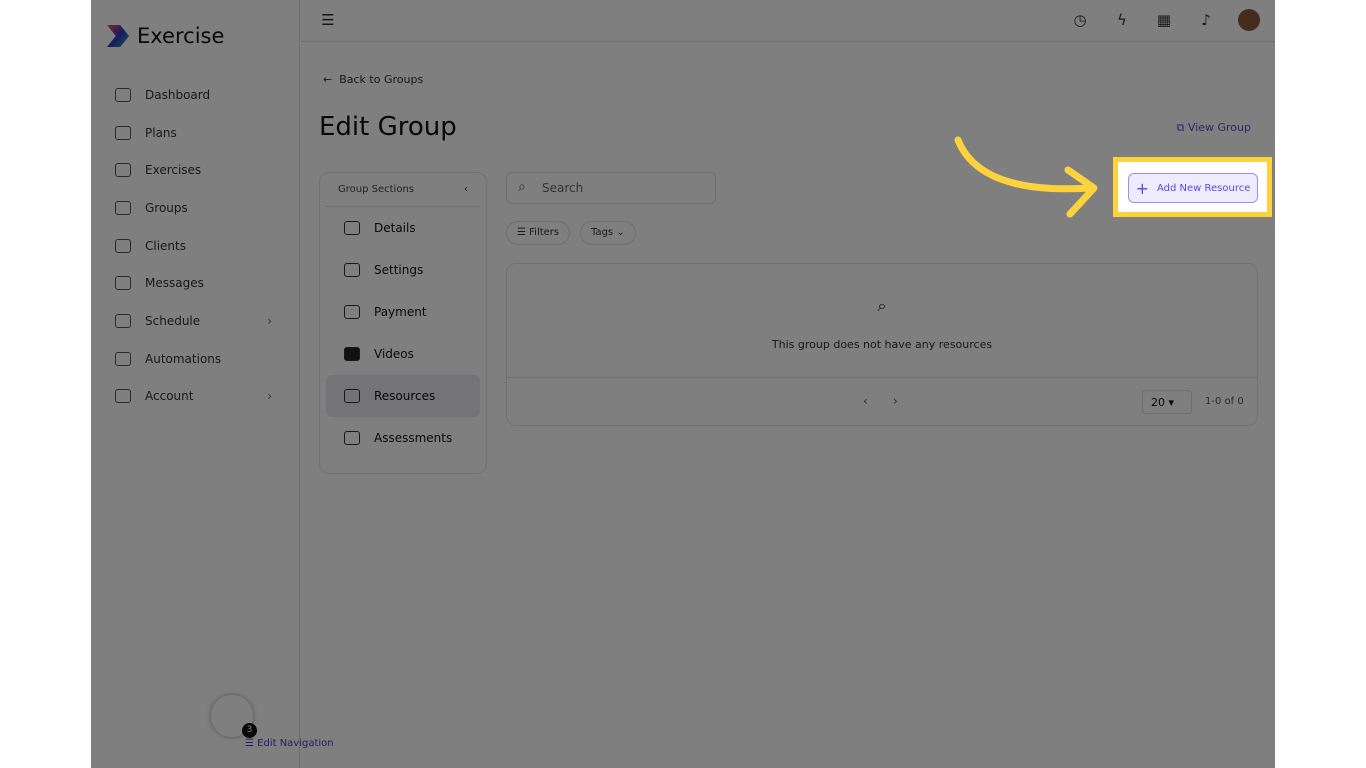 The width and height of the screenshot is (1366, 768). I want to click on highlight-box: + Add New Resource, so click(1192, 187).